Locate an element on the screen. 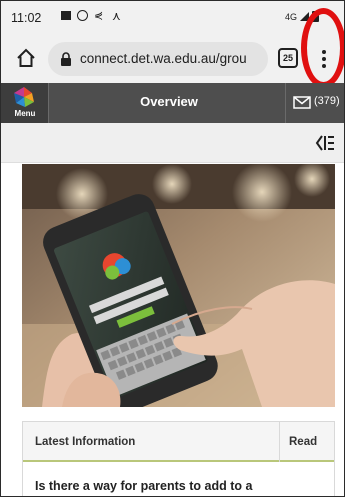 This screenshot has width=345, height=497. network-type: 4G is located at coordinates (291, 16).